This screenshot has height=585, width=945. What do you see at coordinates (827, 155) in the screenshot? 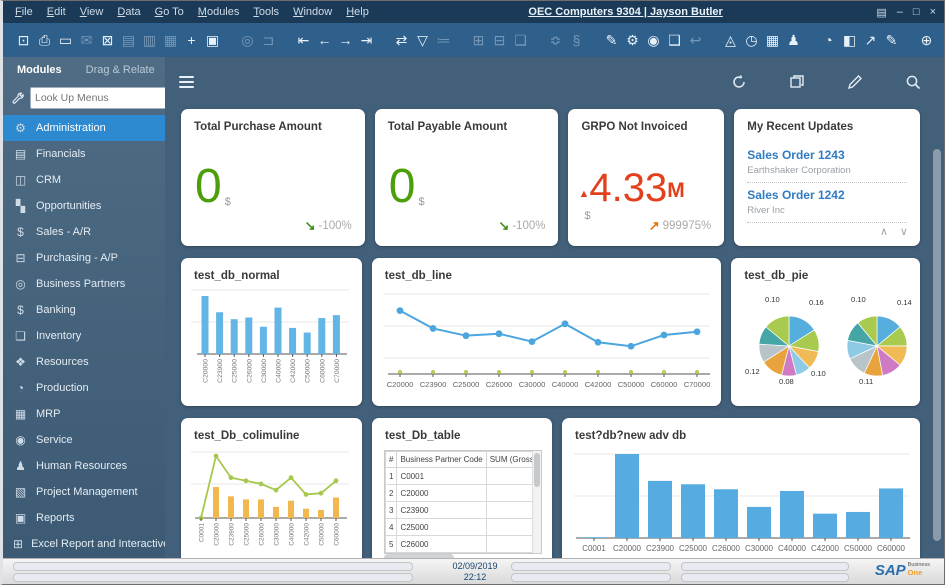
I see `document-link: Sales Order 1243` at bounding box center [827, 155].